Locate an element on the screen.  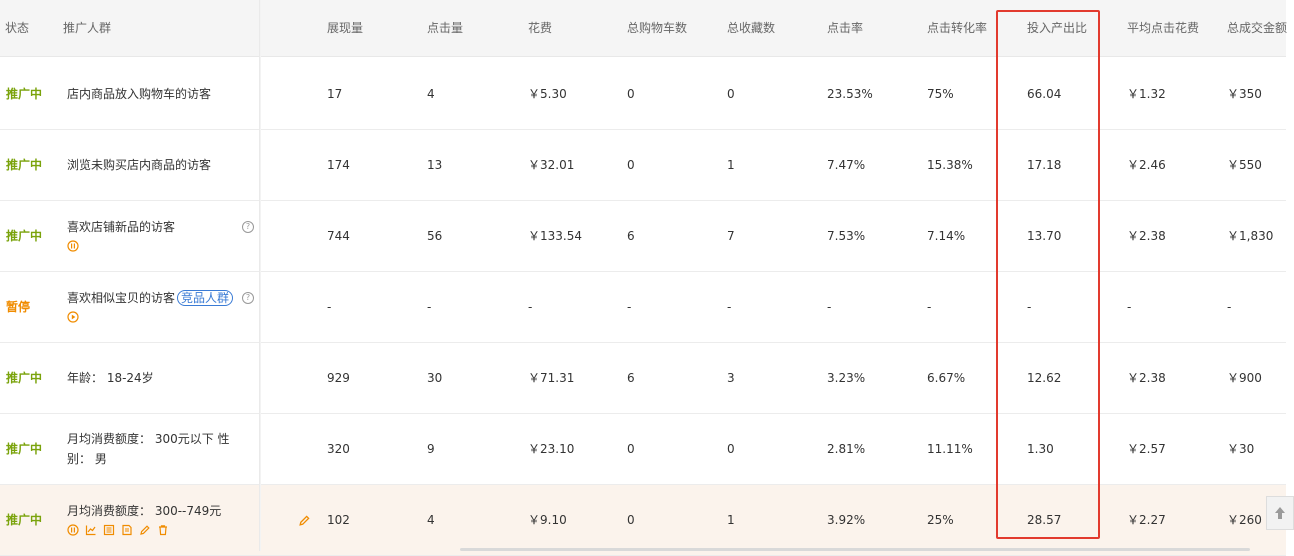
ctr-cell: - is located at coordinates (829, 307).